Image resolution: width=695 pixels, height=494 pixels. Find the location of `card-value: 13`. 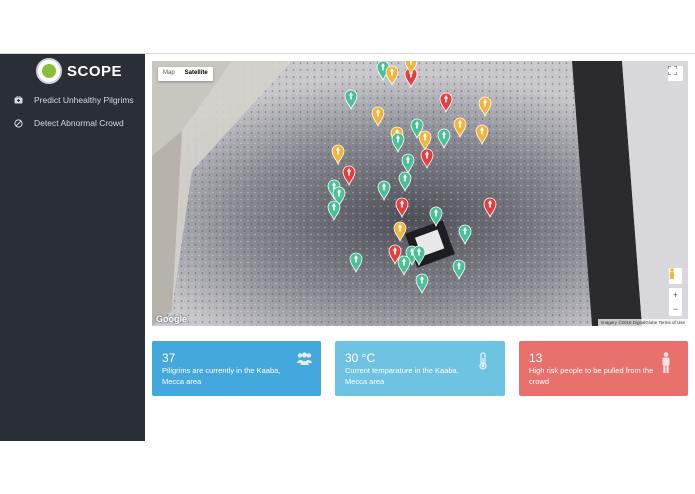

card-value: 13 is located at coordinates (536, 358).